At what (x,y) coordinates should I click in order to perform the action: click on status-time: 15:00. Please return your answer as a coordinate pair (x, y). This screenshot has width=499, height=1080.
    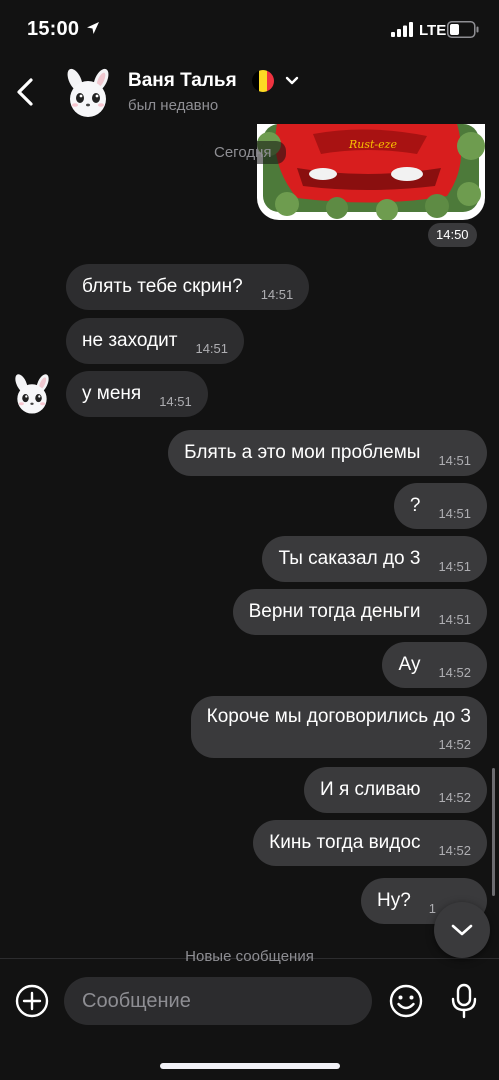
    Looking at the image, I should click on (53, 29).